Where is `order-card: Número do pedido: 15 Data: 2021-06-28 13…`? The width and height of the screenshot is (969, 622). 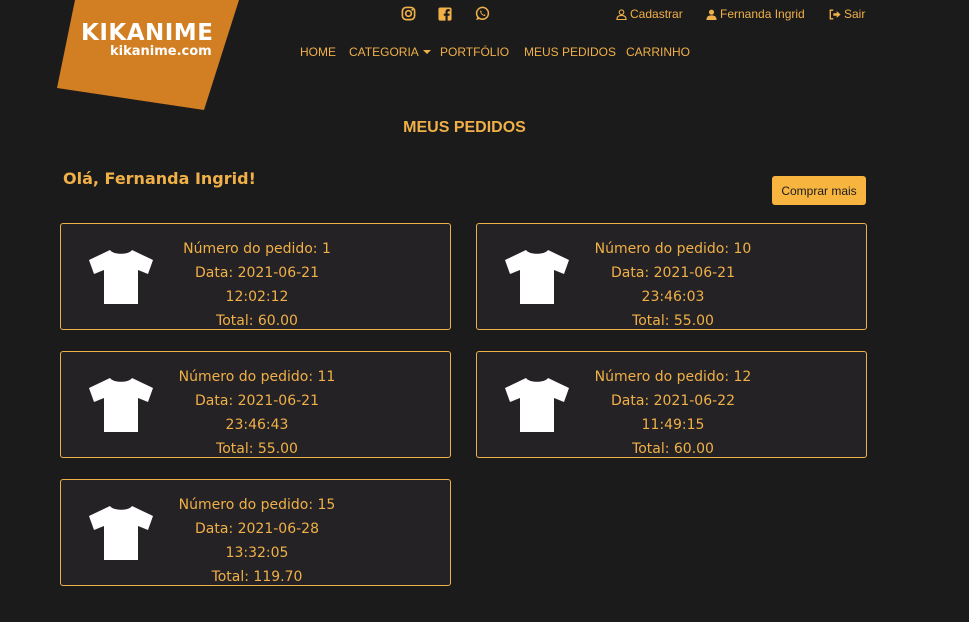 order-card: Número do pedido: 15 Data: 2021-06-28 13… is located at coordinates (255, 532).